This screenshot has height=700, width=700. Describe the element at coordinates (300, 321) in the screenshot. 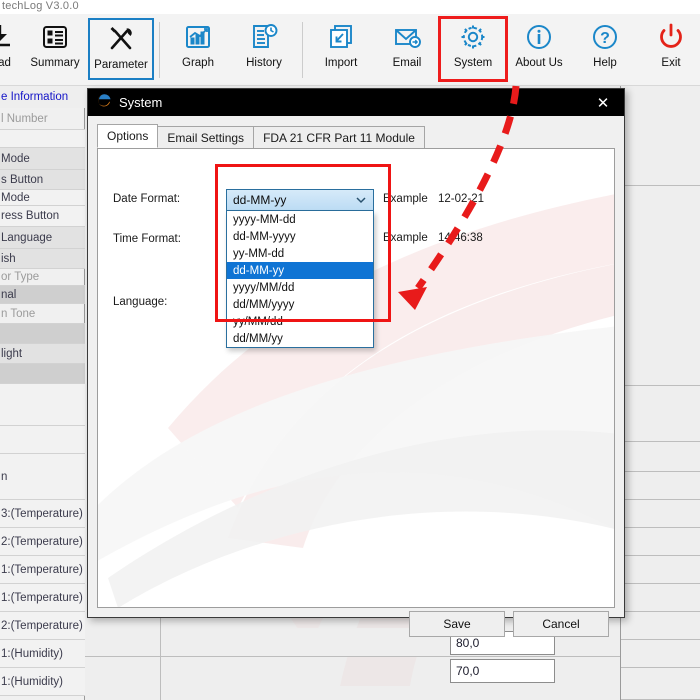

I see `option-yy-slash-MM-dd: yy/MM/dd` at that location.